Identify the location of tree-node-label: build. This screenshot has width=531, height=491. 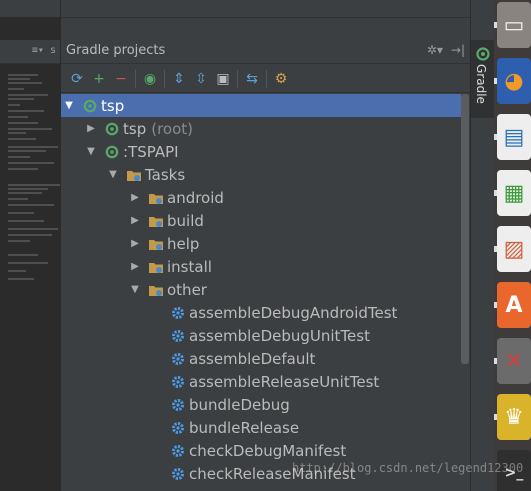
(185, 220).